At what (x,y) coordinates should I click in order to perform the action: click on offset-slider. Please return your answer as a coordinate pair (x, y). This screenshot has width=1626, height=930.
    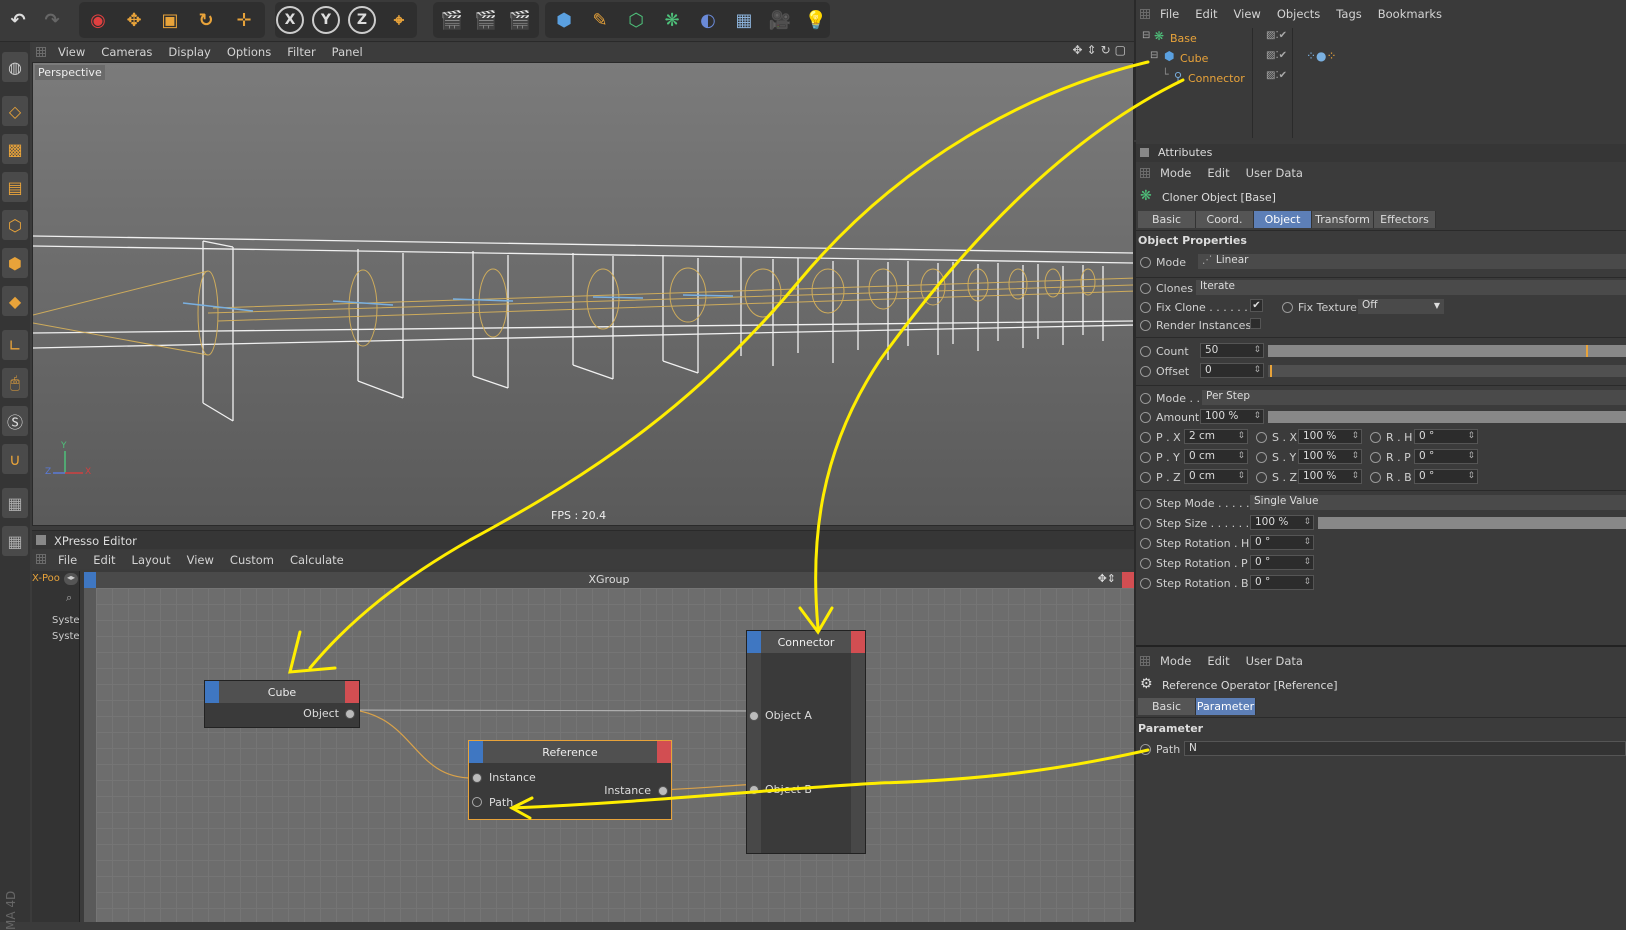
    Looking at the image, I should click on (1447, 371).